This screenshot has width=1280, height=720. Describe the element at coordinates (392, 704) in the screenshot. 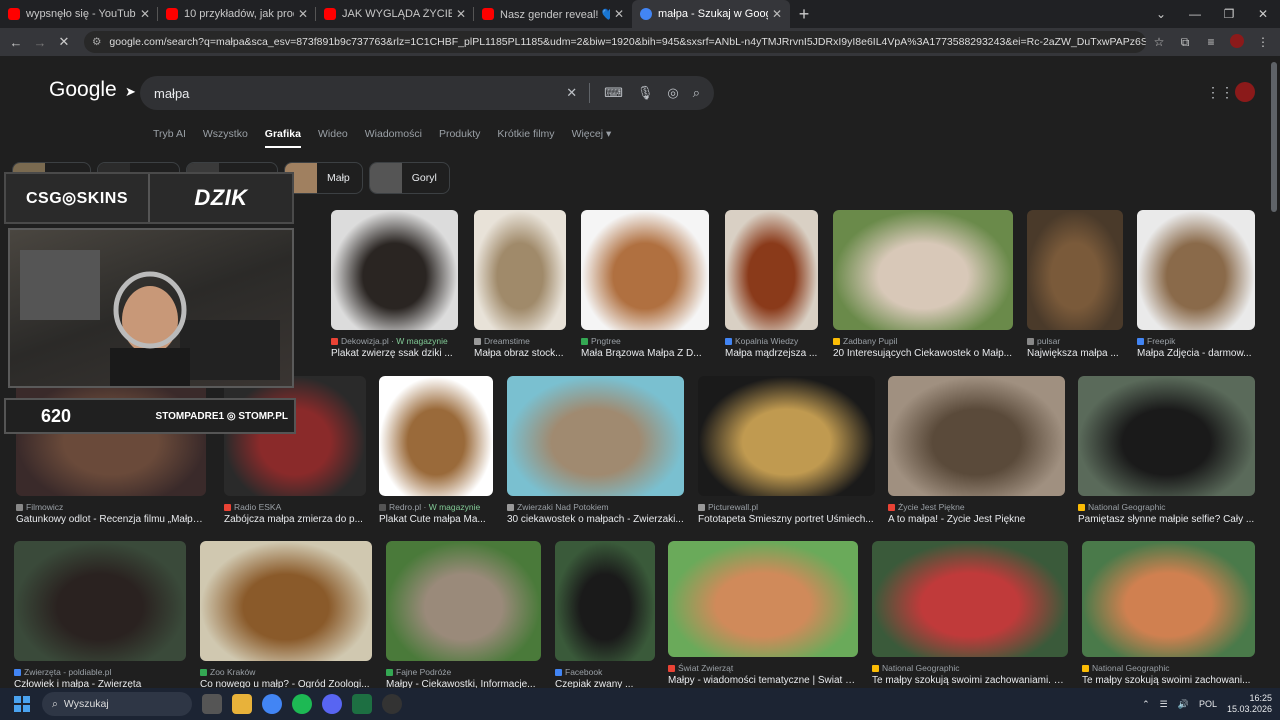

I see `obs-icon` at that location.